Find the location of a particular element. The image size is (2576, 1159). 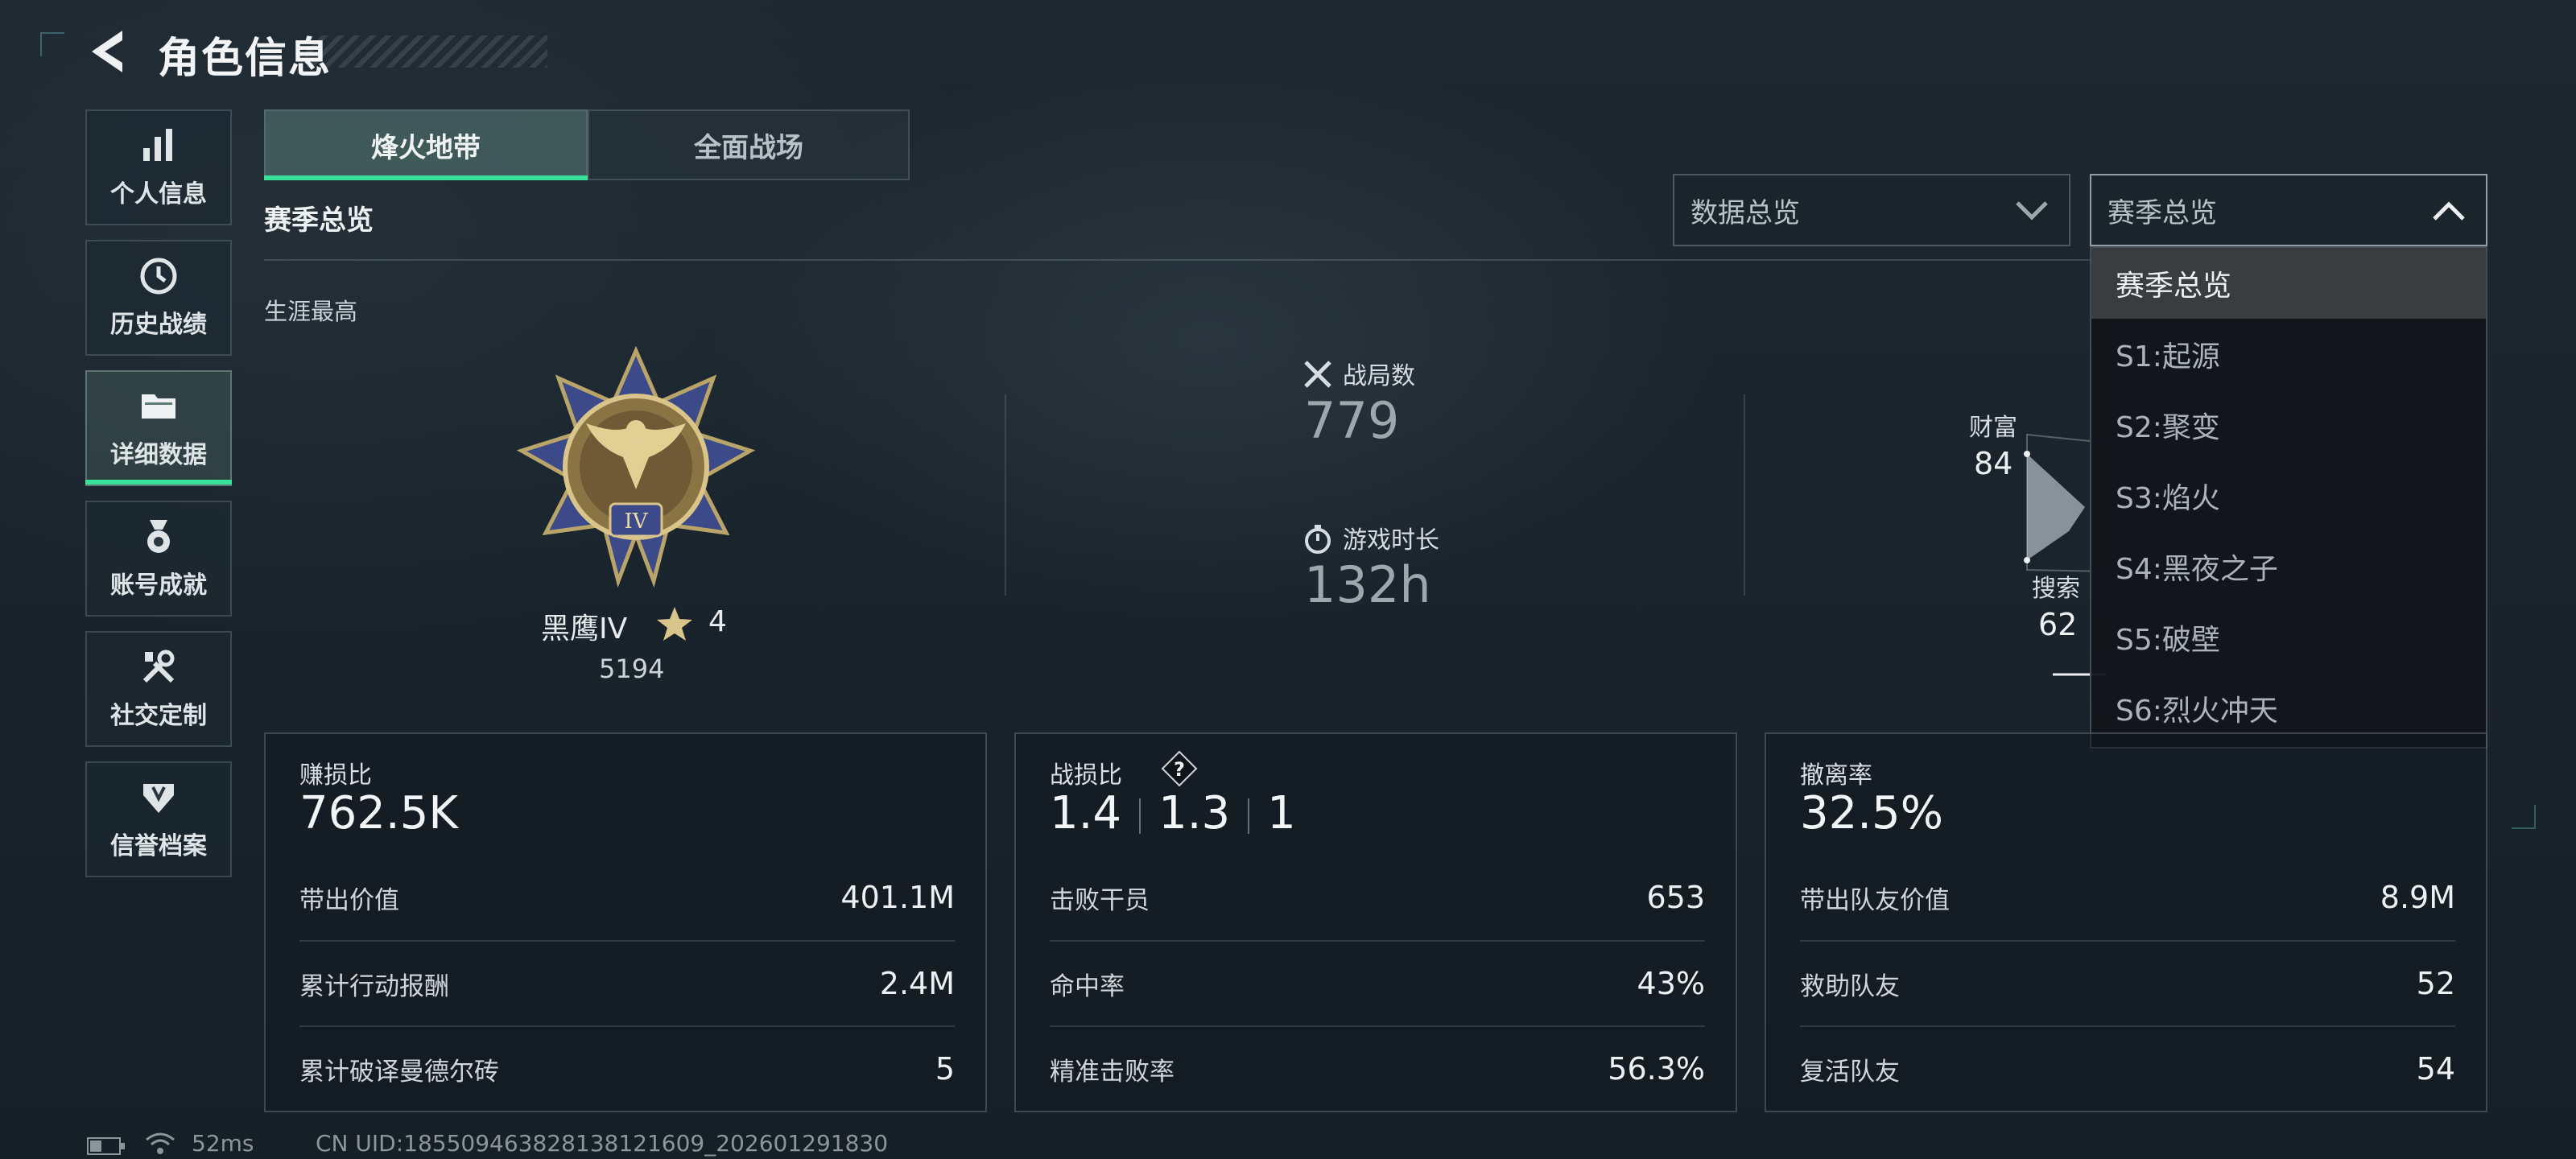

kd-value: 1 is located at coordinates (1281, 813).